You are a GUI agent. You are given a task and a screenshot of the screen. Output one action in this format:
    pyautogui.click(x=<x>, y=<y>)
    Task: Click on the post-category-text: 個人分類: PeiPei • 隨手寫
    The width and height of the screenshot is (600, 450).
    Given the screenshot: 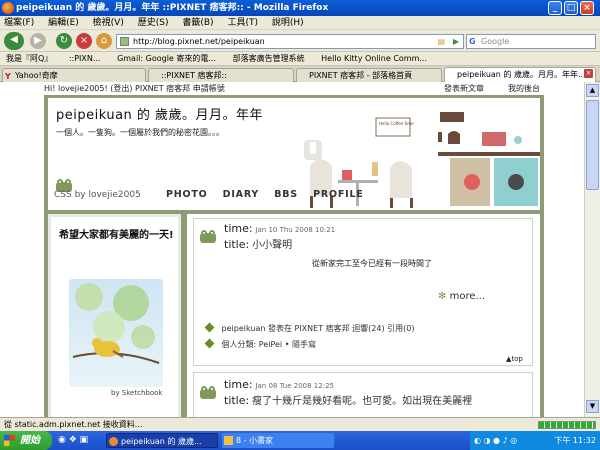 What is the action you would take?
    pyautogui.click(x=269, y=344)
    